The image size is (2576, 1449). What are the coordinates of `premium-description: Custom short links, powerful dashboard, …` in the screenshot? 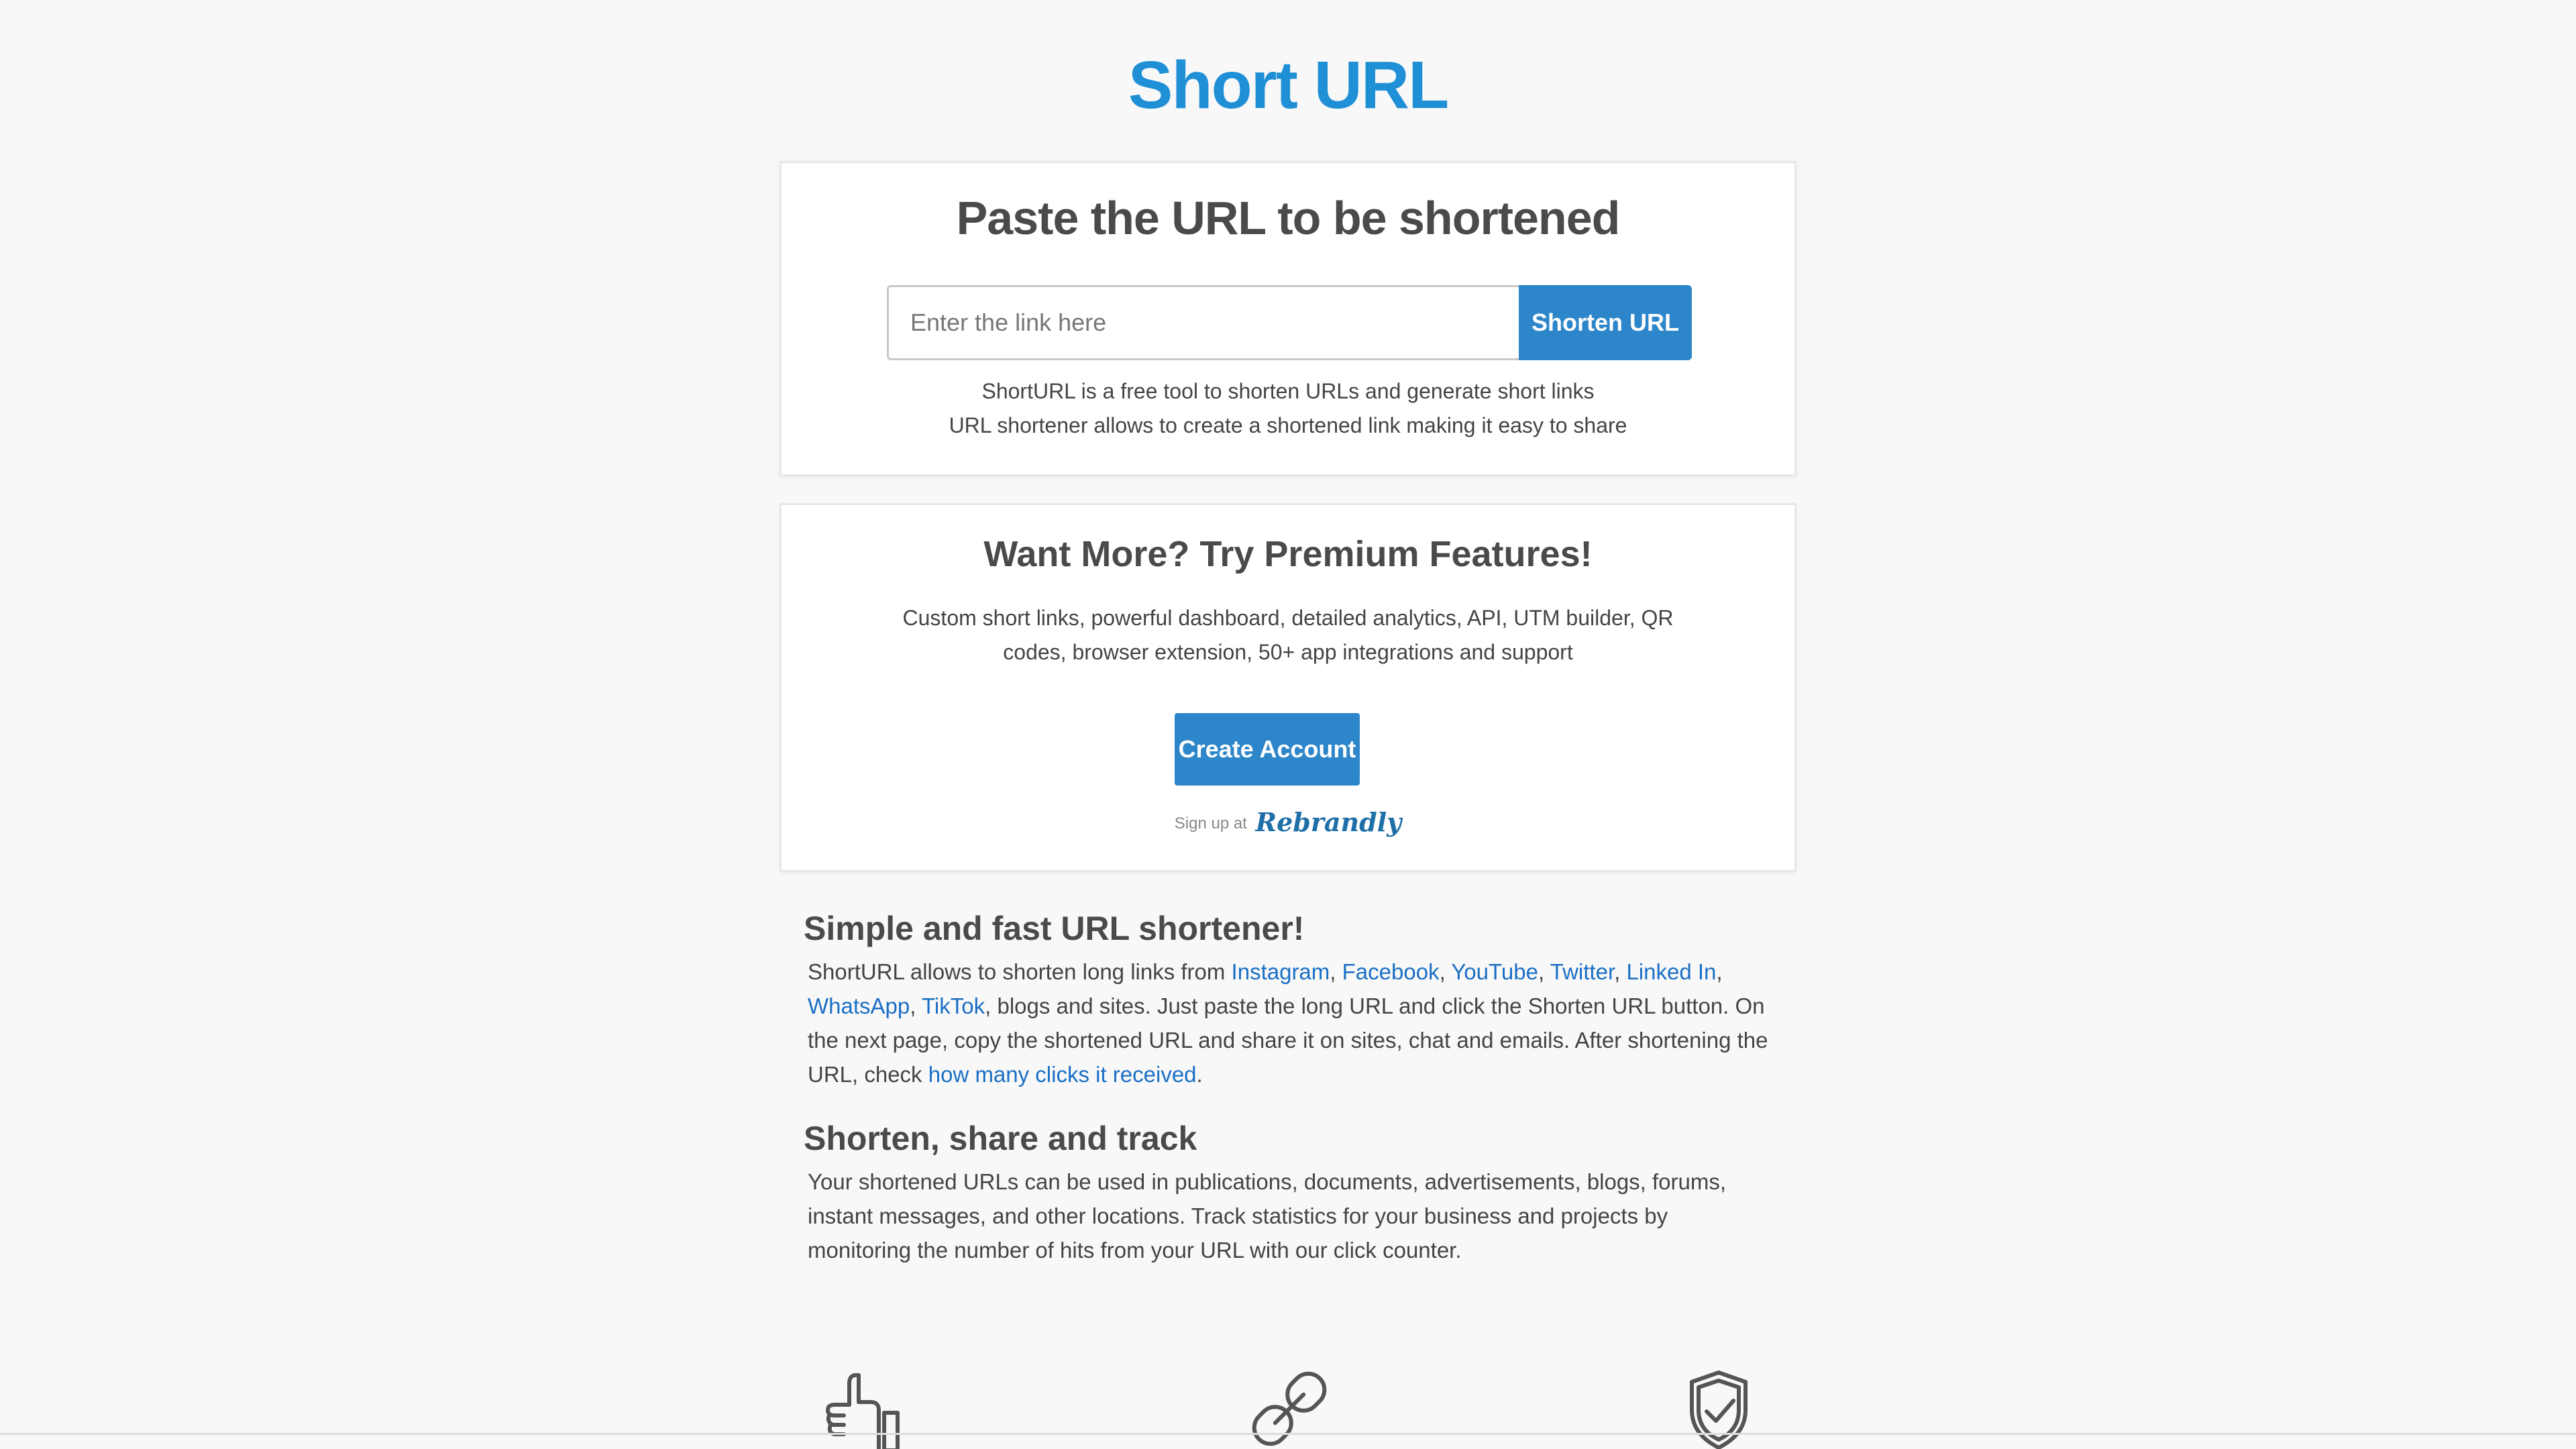 It's located at (1288, 635).